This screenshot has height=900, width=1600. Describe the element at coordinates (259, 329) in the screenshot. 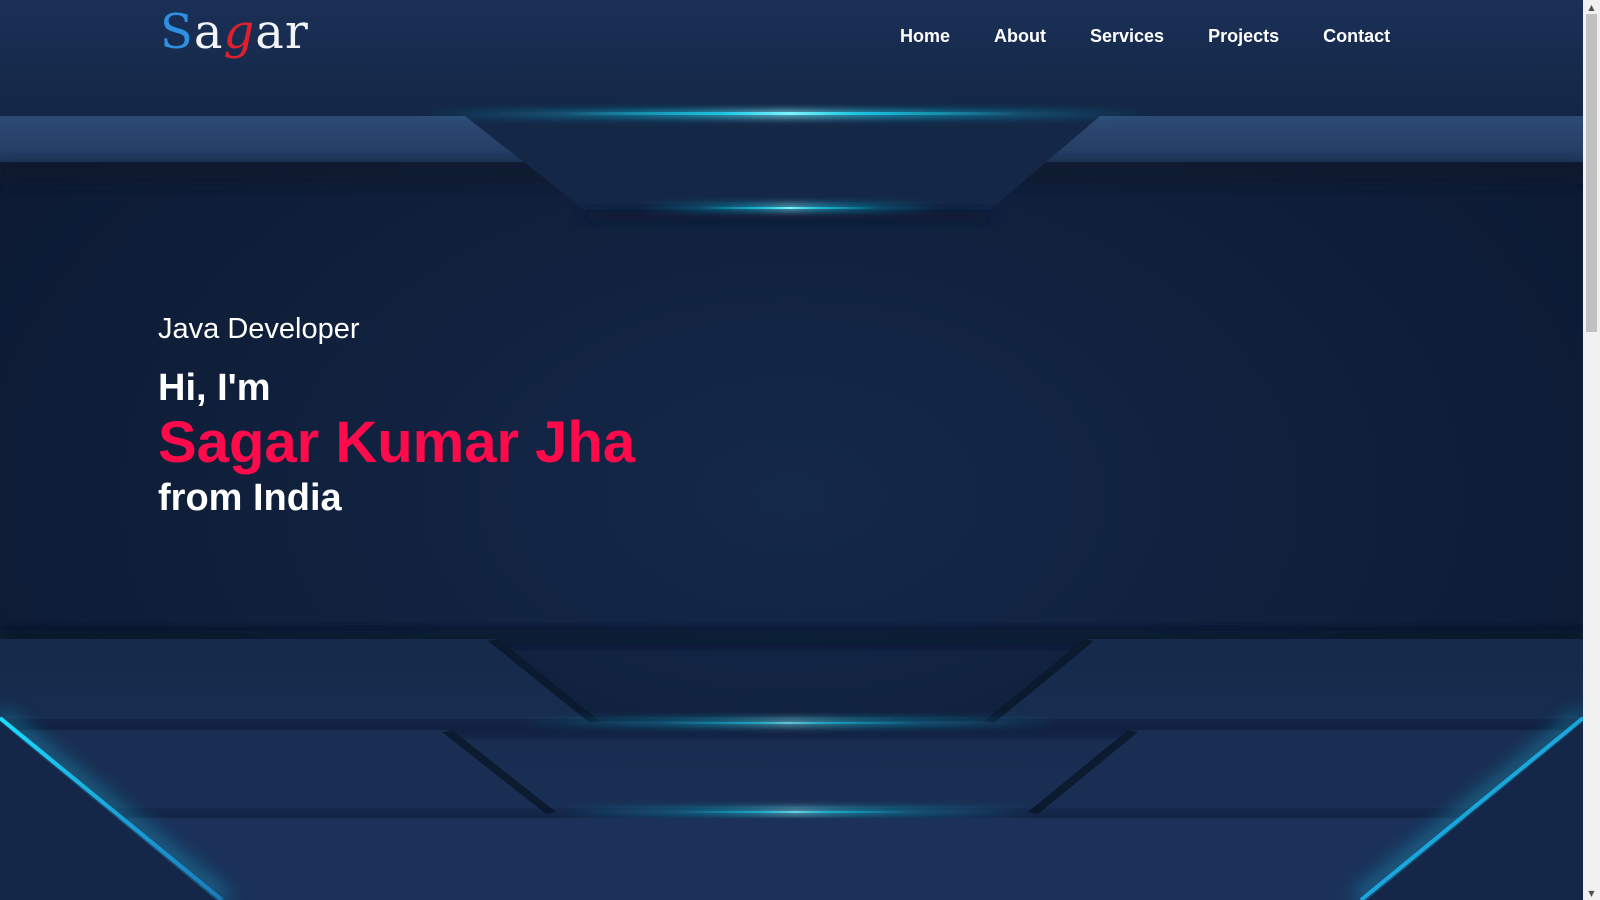

I see `hero-subtitle: Java Developer` at that location.